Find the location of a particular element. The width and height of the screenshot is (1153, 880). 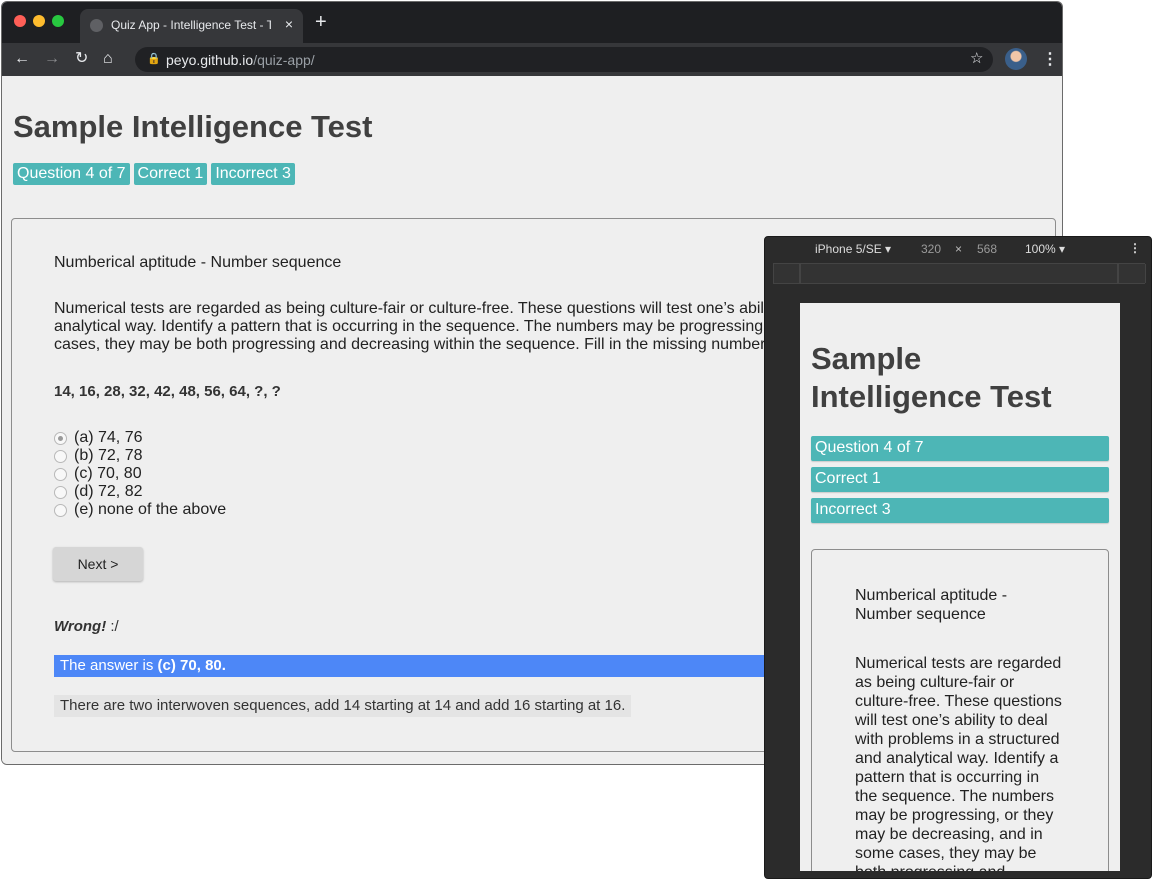

back-arrow-icon: ← is located at coordinates (22, 59).